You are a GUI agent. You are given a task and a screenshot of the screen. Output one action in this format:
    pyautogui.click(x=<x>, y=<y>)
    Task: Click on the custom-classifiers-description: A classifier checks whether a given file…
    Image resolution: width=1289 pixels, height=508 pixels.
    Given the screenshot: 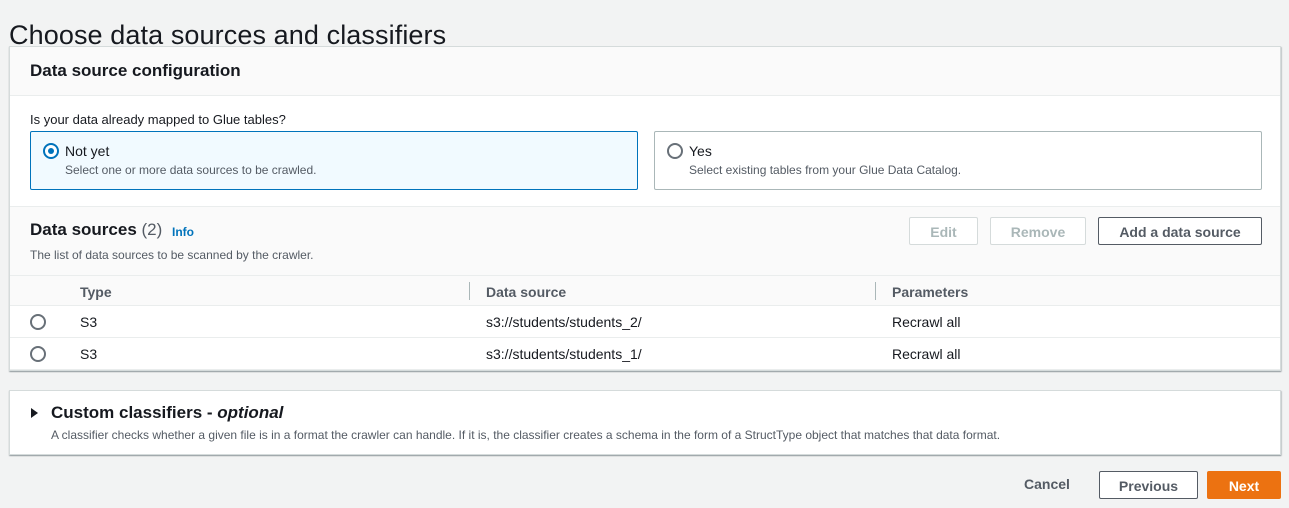 What is the action you would take?
    pyautogui.click(x=526, y=435)
    